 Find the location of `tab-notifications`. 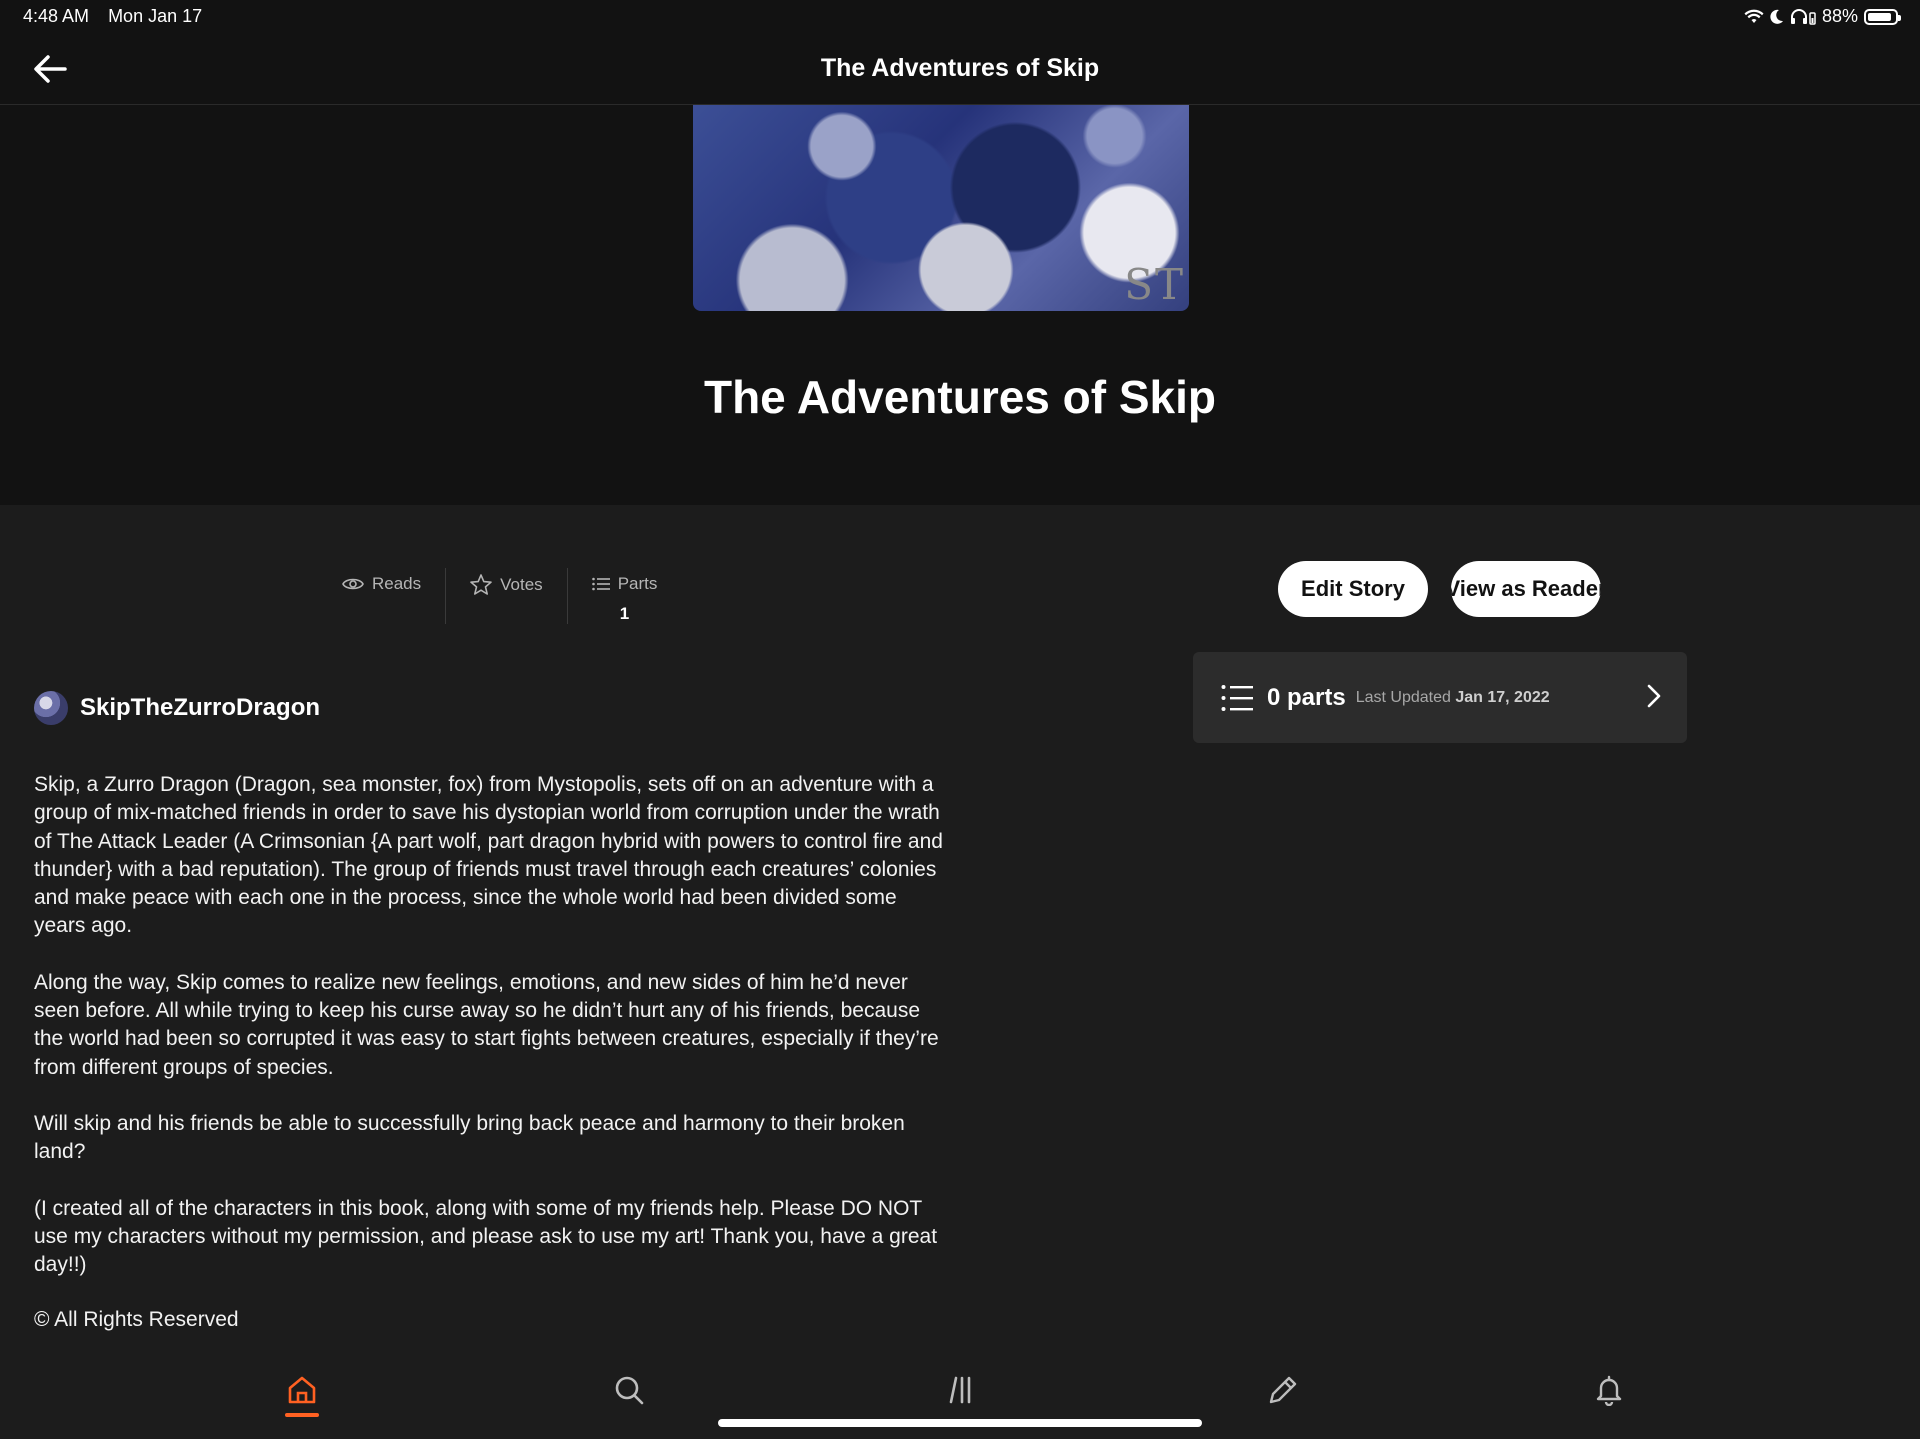

tab-notifications is located at coordinates (1609, 1390).